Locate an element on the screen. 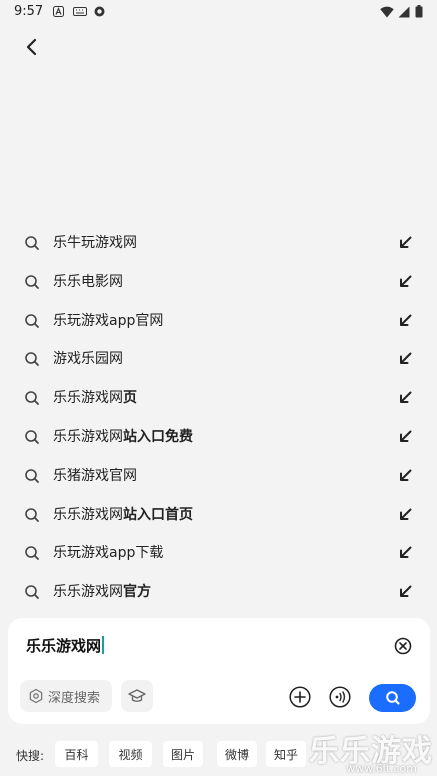 The width and height of the screenshot is (437, 776). suggestion-text-bold: 站入口首页 is located at coordinates (158, 514).